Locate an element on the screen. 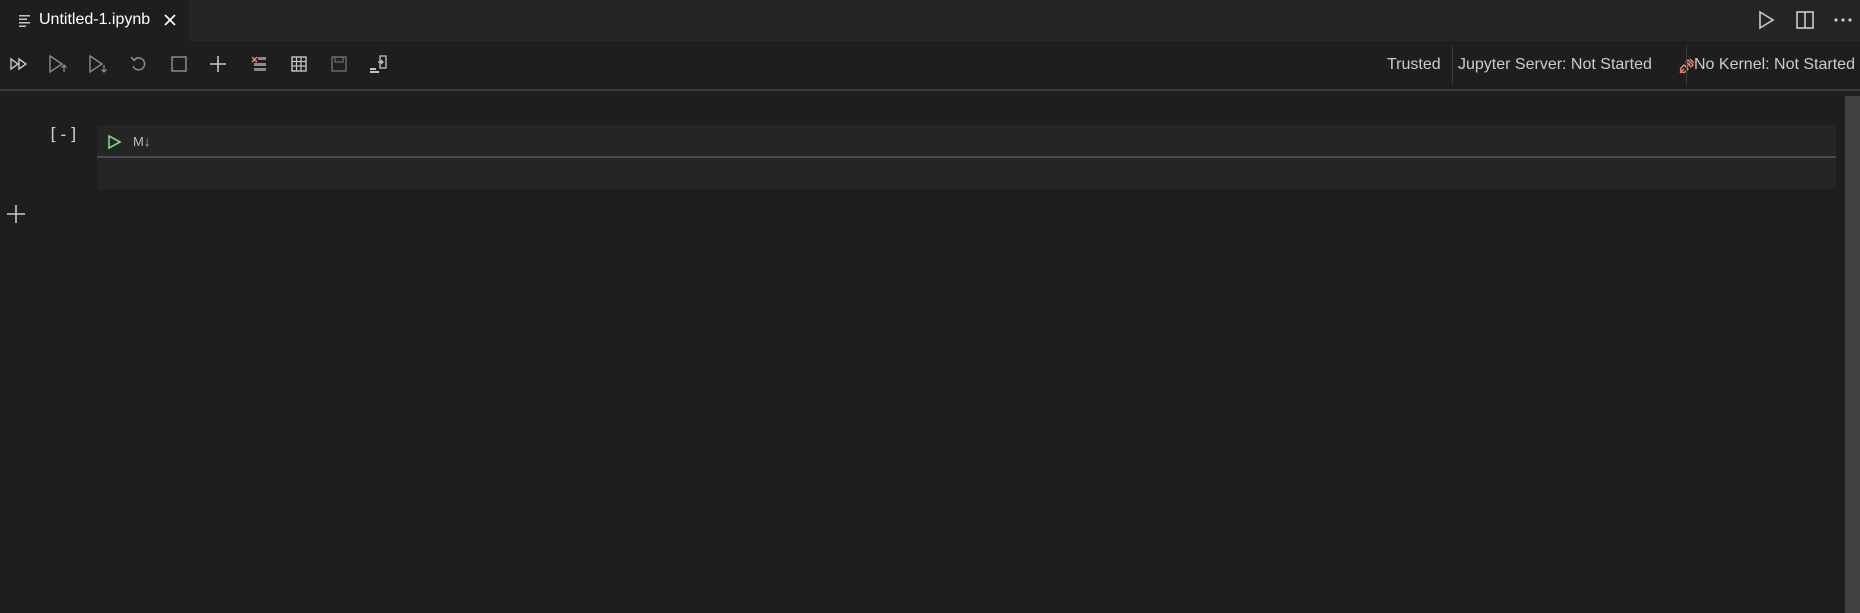  clear-outputs-icon is located at coordinates (259, 64).